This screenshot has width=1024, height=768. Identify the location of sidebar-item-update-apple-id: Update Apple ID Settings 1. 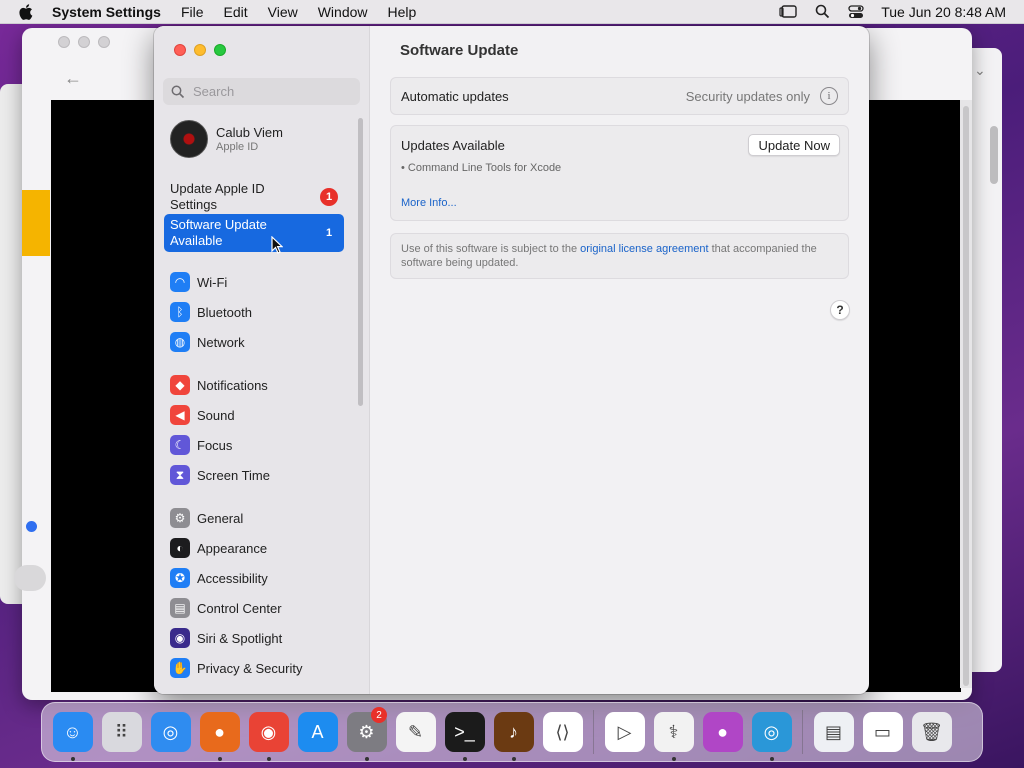
(254, 197).